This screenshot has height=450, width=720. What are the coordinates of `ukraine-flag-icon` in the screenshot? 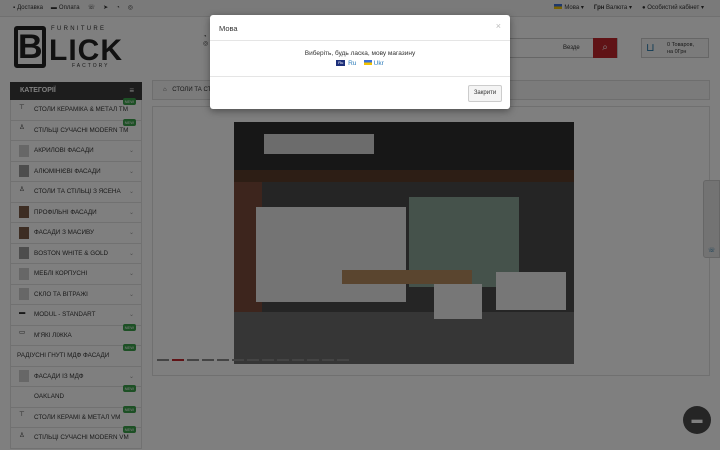 It's located at (367, 62).